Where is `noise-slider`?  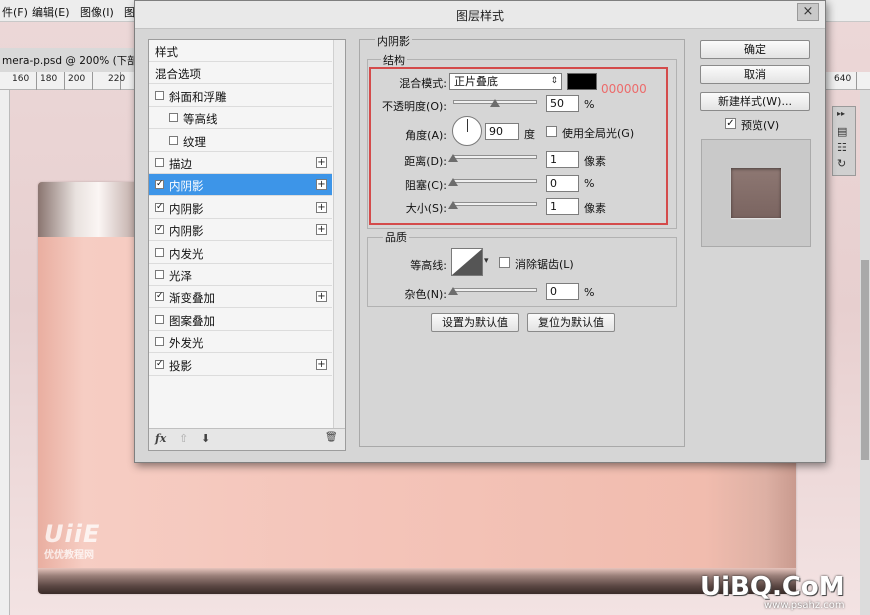 noise-slider is located at coordinates (495, 290).